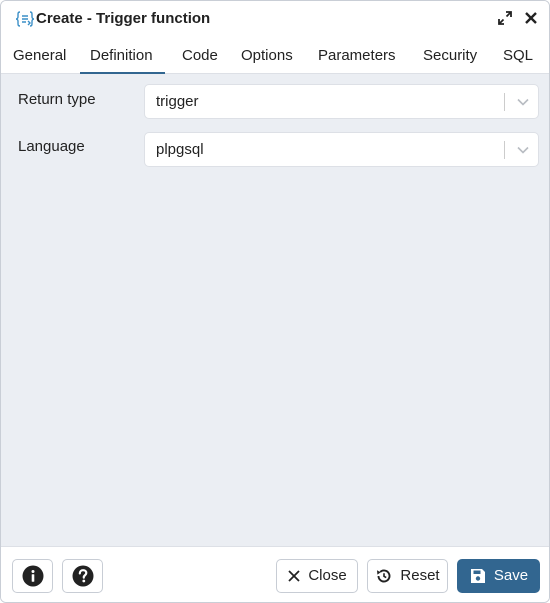  Describe the element at coordinates (51, 146) in the screenshot. I see `language-label: Language` at that location.